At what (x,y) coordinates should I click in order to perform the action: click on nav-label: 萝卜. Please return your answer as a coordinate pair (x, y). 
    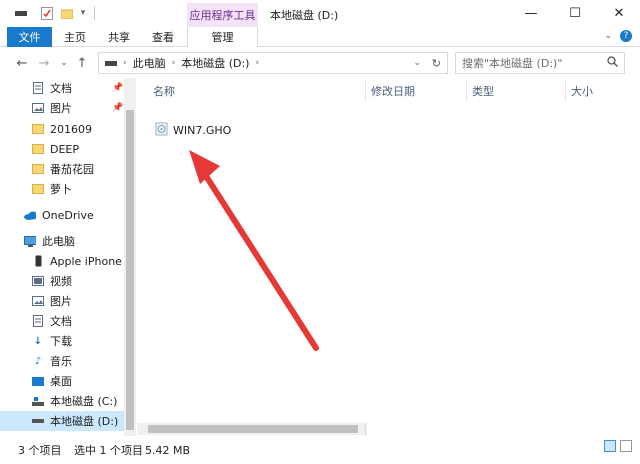
    Looking at the image, I should click on (61, 189).